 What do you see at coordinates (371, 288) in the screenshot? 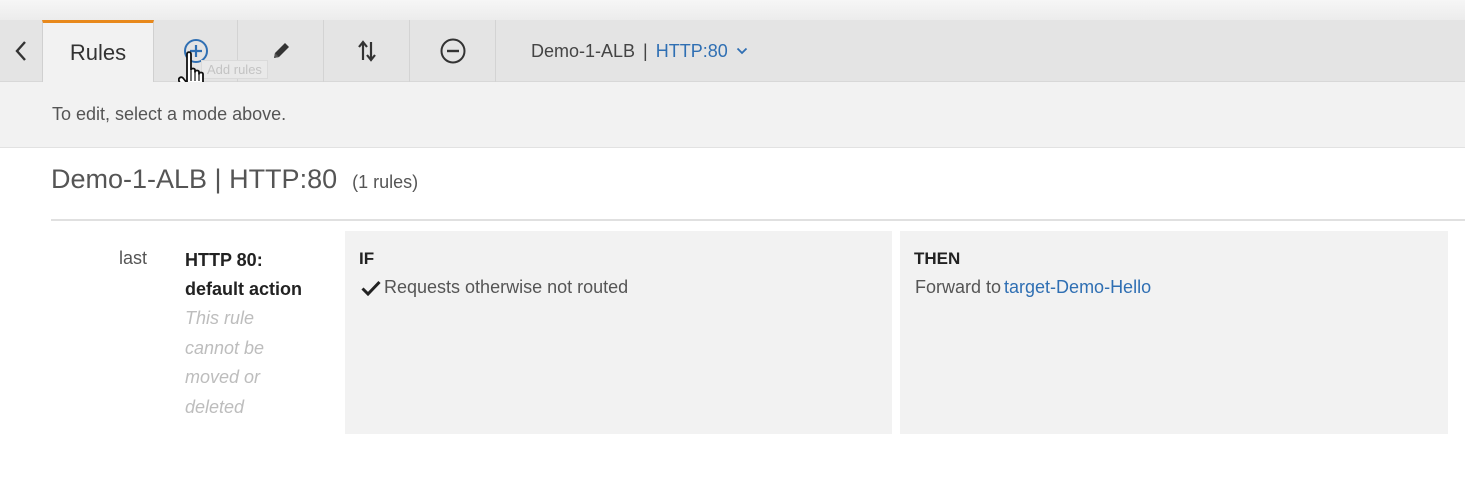
I see `check-icon` at bounding box center [371, 288].